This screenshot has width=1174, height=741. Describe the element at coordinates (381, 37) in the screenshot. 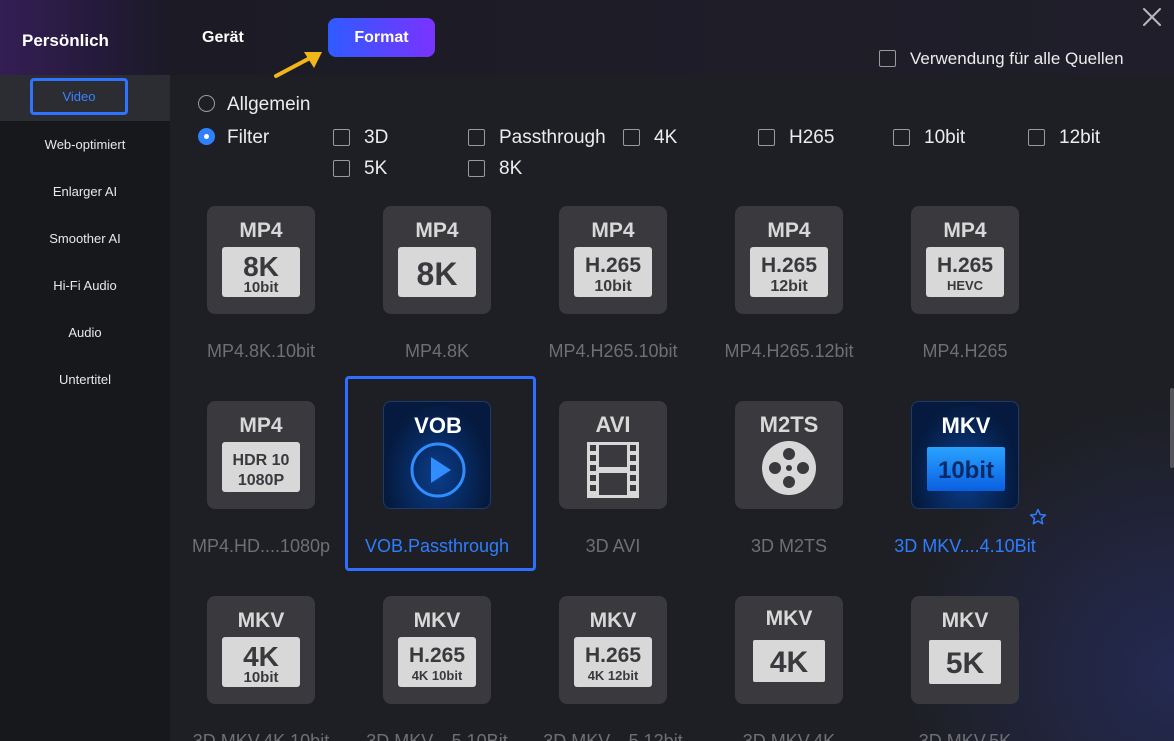

I see `tab-format: Format` at that location.